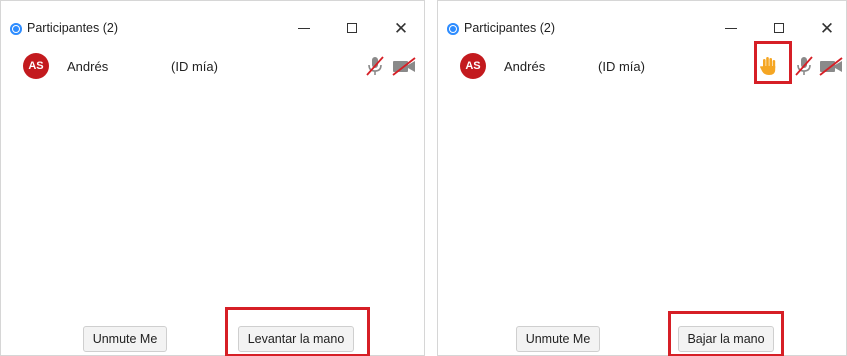 Image resolution: width=847 pixels, height=356 pixels. Describe the element at coordinates (773, 62) in the screenshot. I see `highlight-hand-icon` at that location.